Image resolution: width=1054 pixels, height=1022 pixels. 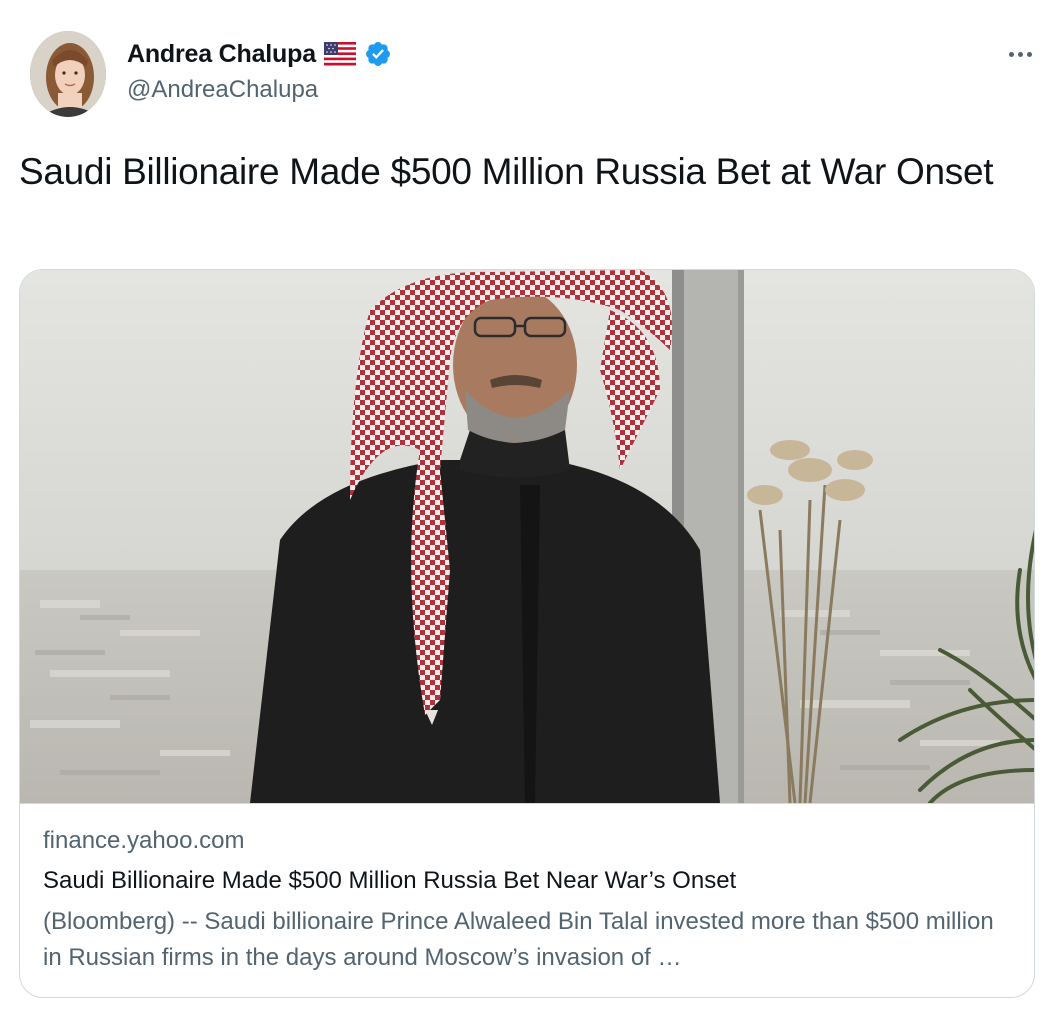 I want to click on author-name-row: Andrea Chalupa, so click(x=259, y=54).